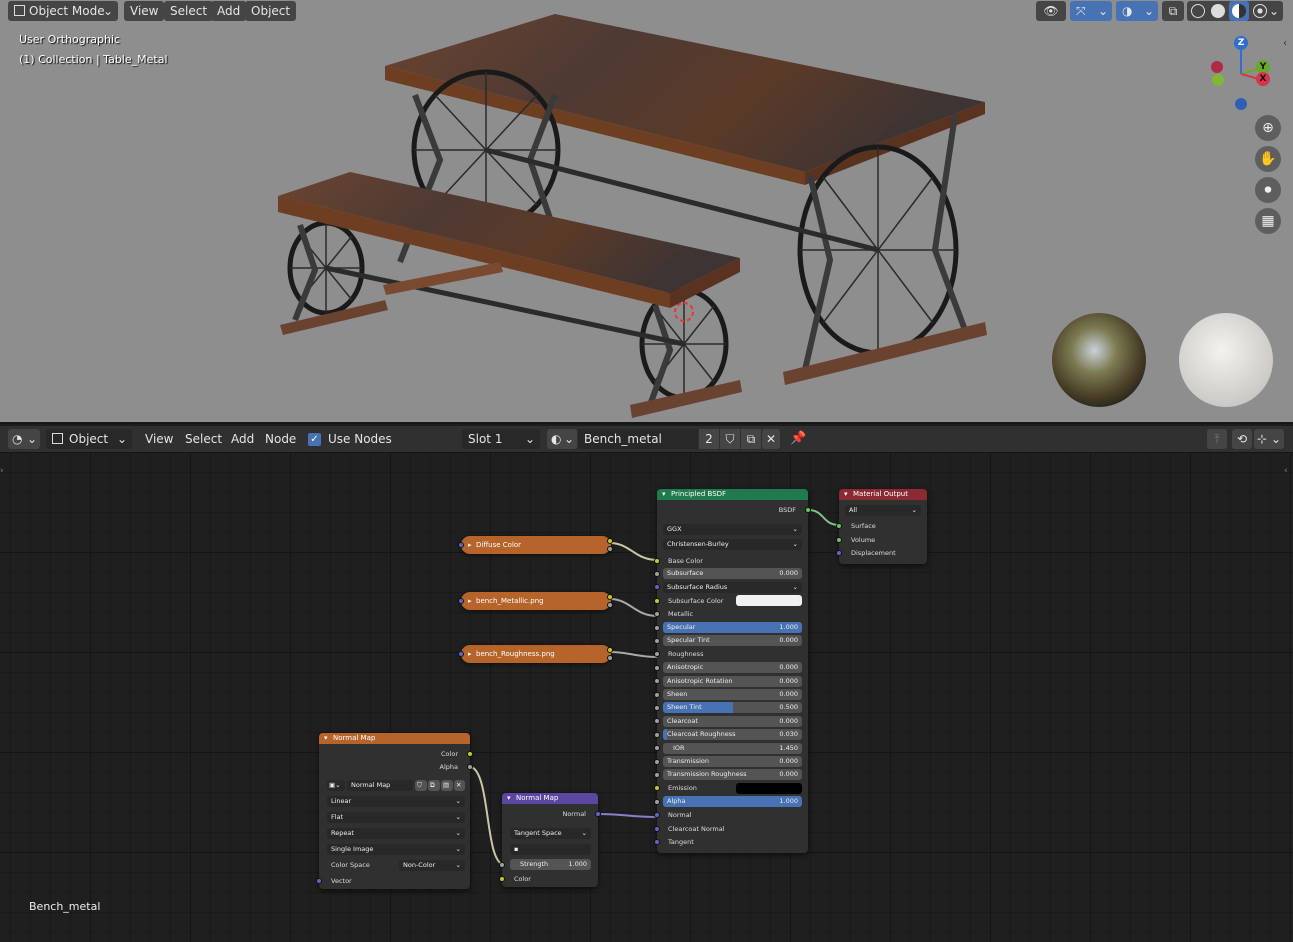  Describe the element at coordinates (242, 439) in the screenshot. I see `node-menu-add: Add` at that location.